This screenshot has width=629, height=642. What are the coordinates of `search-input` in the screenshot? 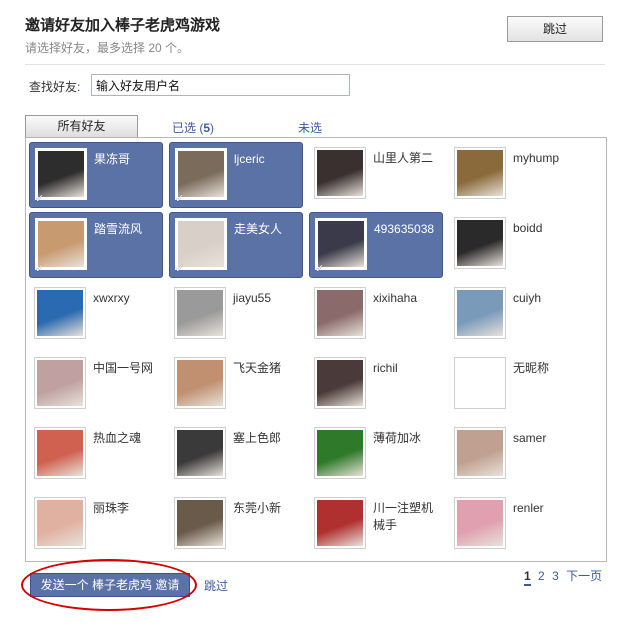 It's located at (220, 85).